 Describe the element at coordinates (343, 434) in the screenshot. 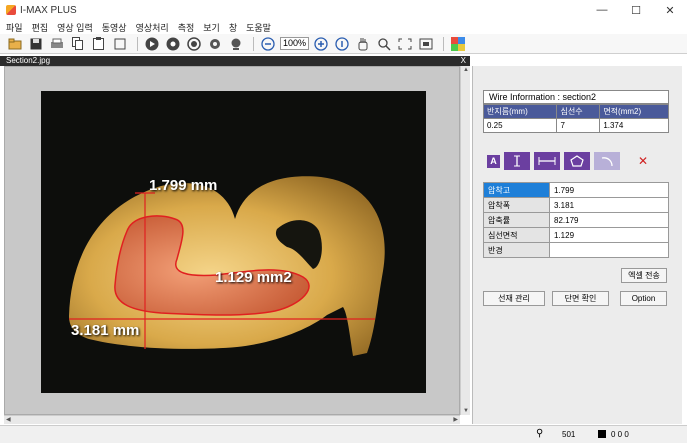

I see `status-bar: ⚲ 501 0 0 0` at that location.